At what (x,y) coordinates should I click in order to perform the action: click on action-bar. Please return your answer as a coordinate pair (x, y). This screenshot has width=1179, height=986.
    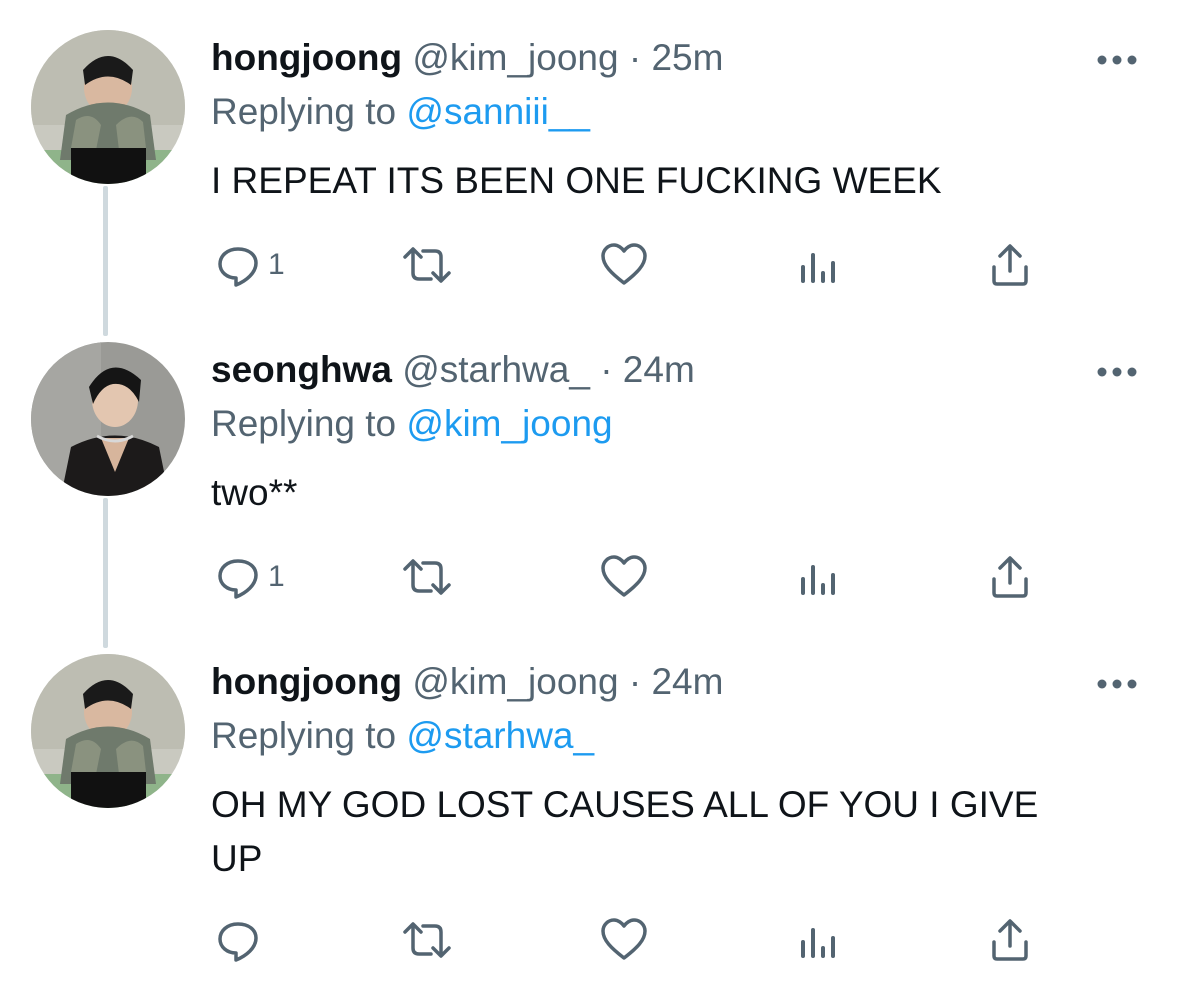
    Looking at the image, I should click on (630, 940).